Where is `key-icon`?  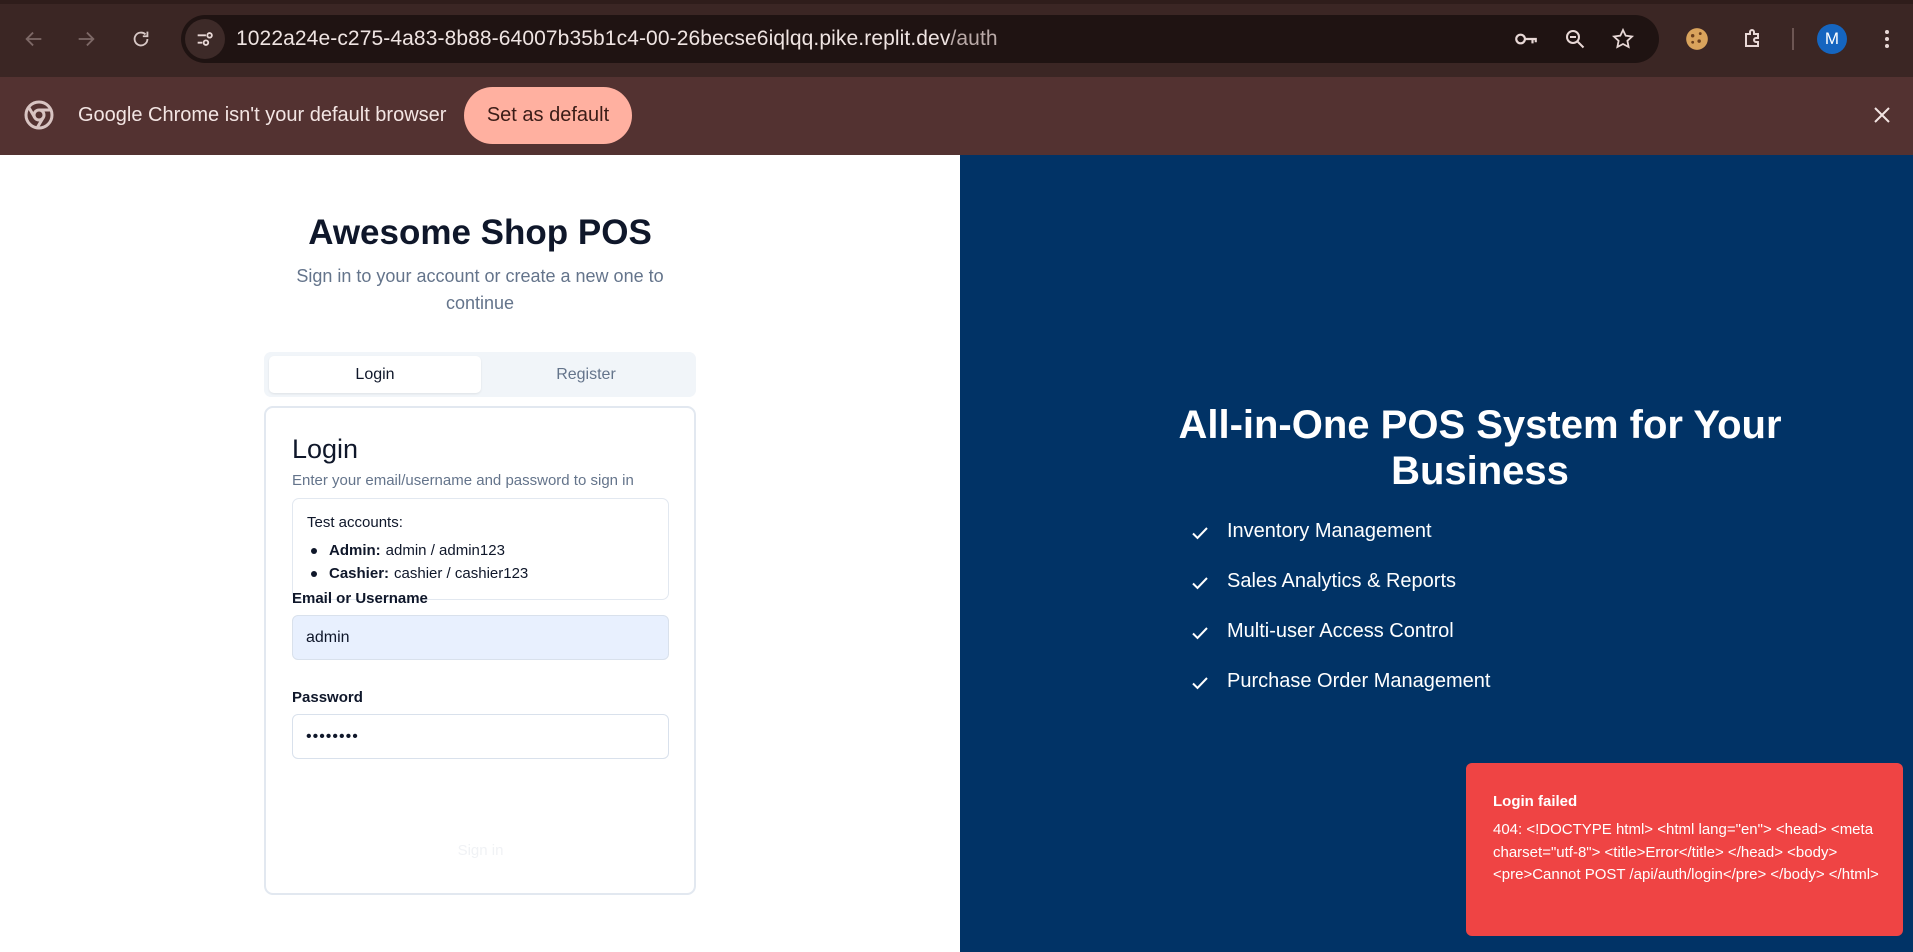 key-icon is located at coordinates (1526, 39).